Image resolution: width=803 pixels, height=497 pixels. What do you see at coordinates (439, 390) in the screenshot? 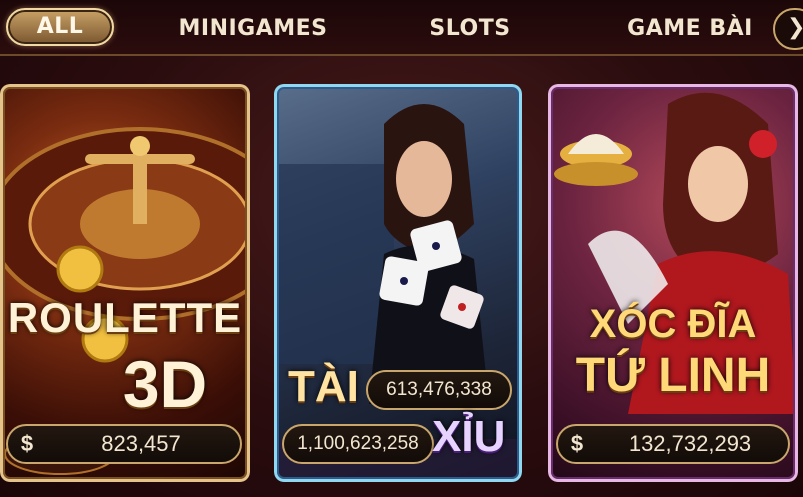
I see `jackpot-counter-tai: 613,476,338` at bounding box center [439, 390].